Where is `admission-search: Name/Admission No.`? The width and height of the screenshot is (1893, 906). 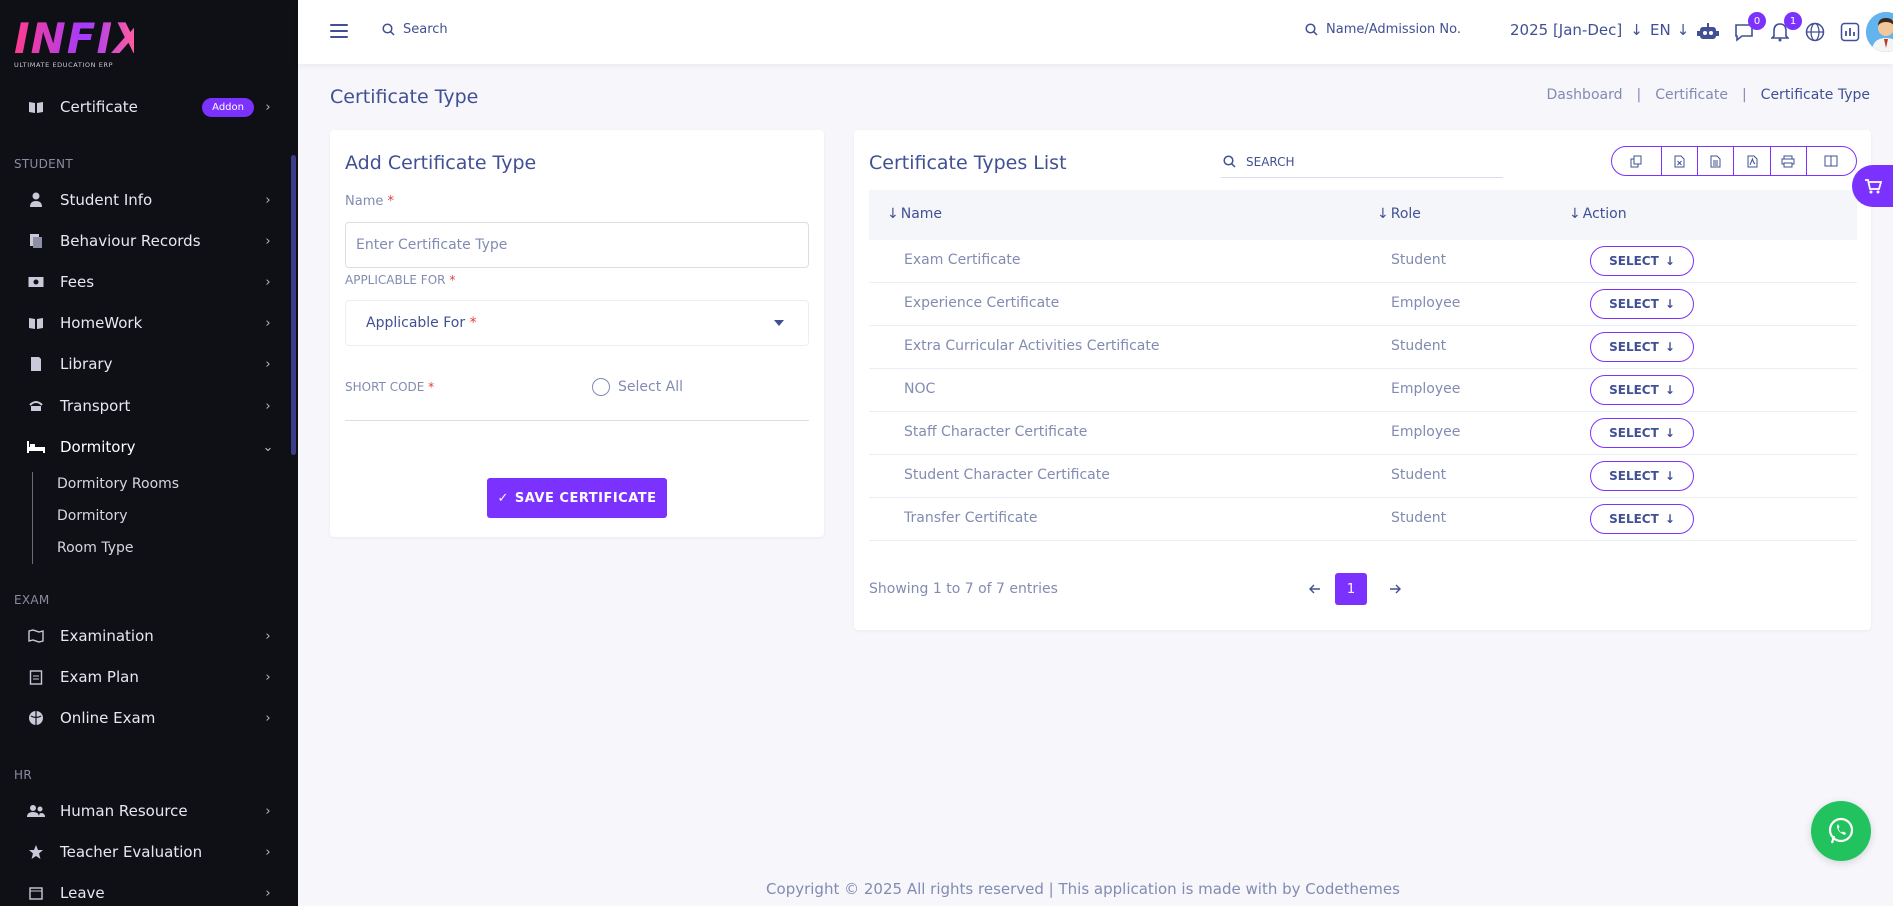
admission-search: Name/Admission No. is located at coordinates (1383, 29).